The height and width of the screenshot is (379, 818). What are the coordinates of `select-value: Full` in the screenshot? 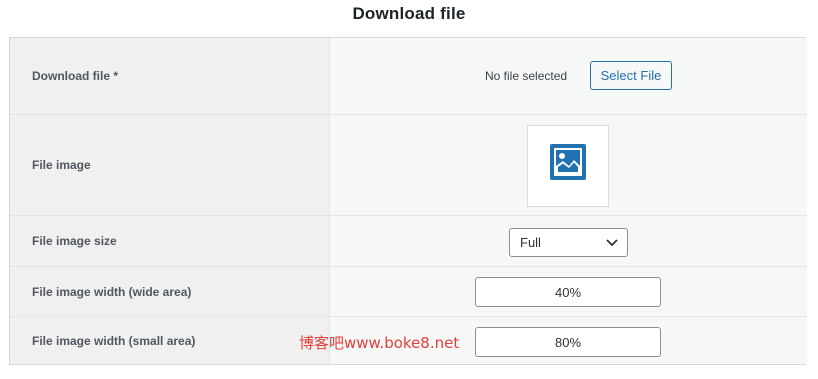 It's located at (530, 242).